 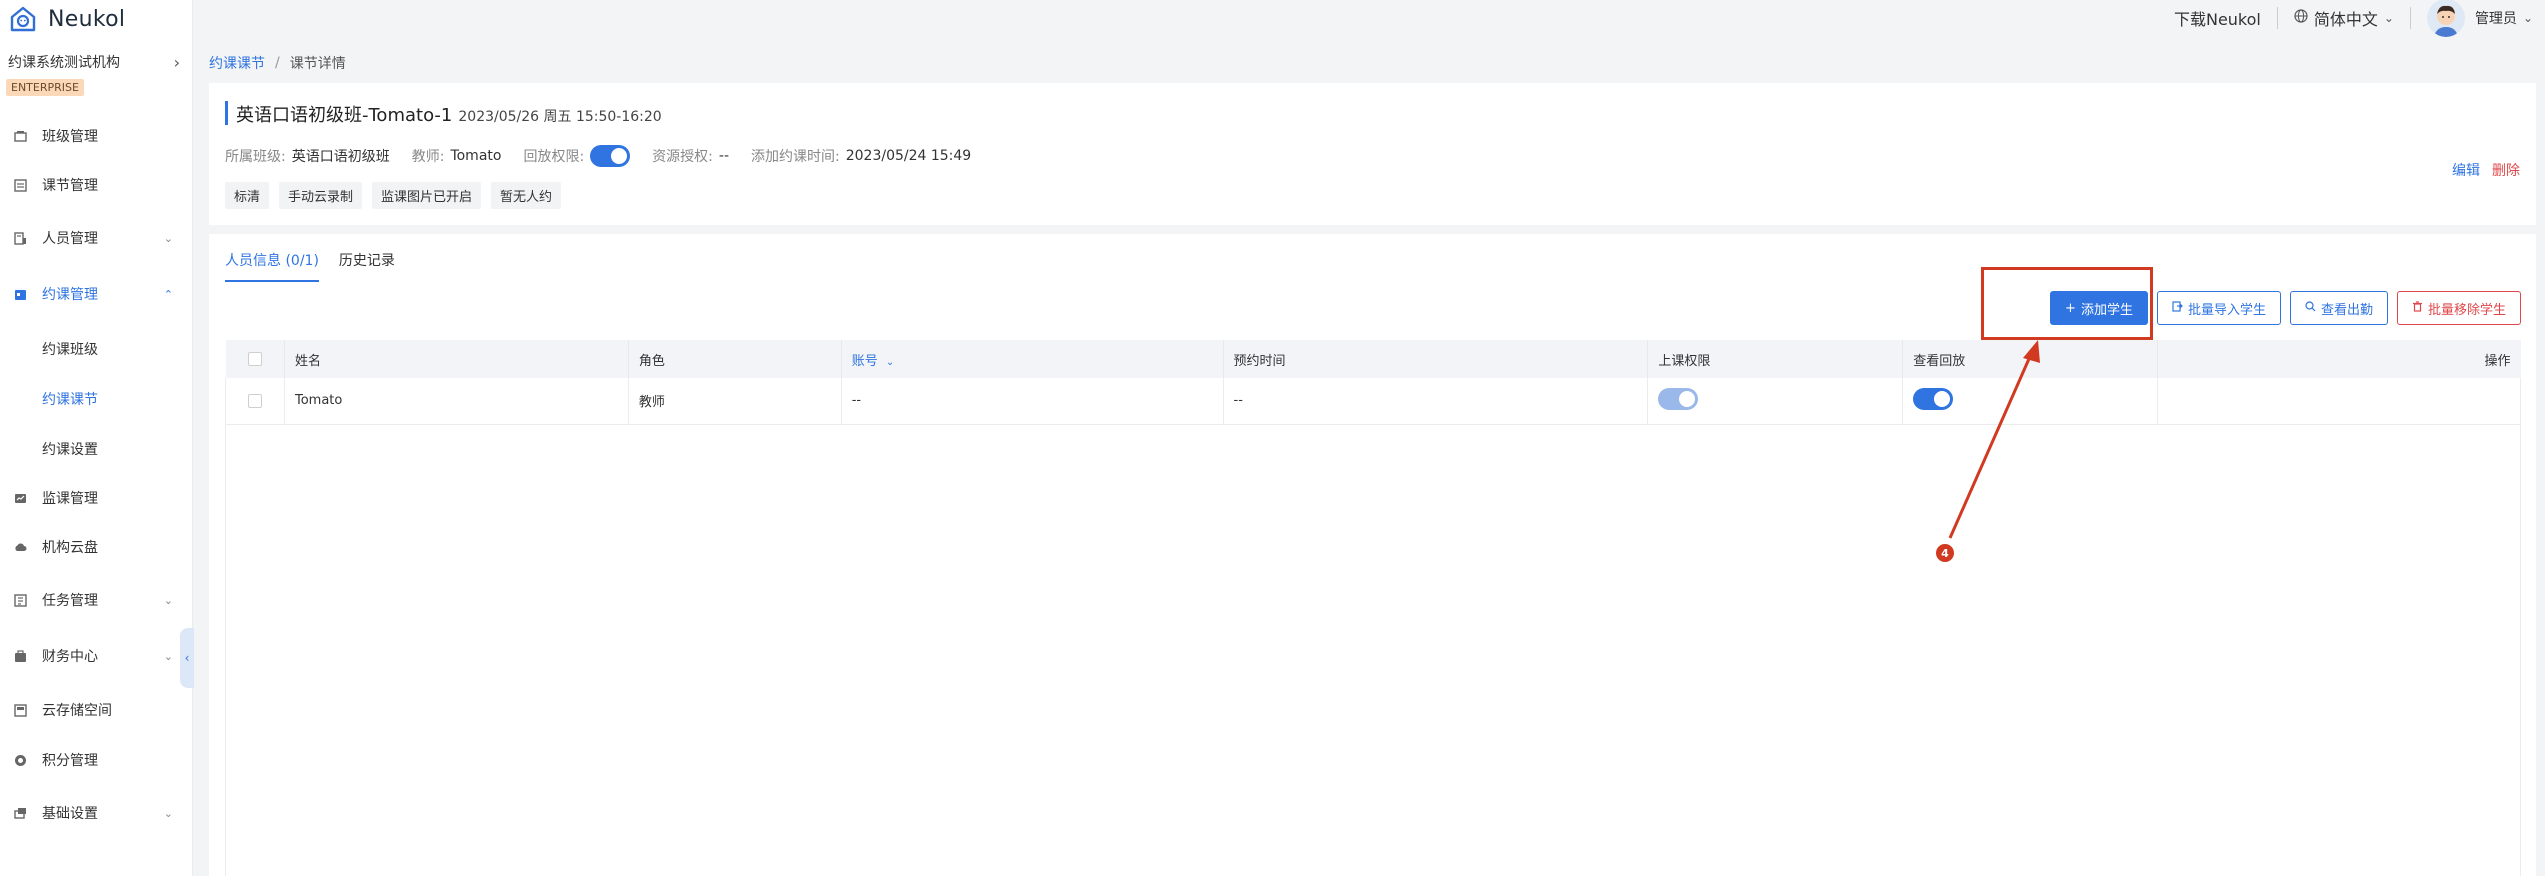 I want to click on sidebar-item-label: 班级管理, so click(x=70, y=137).